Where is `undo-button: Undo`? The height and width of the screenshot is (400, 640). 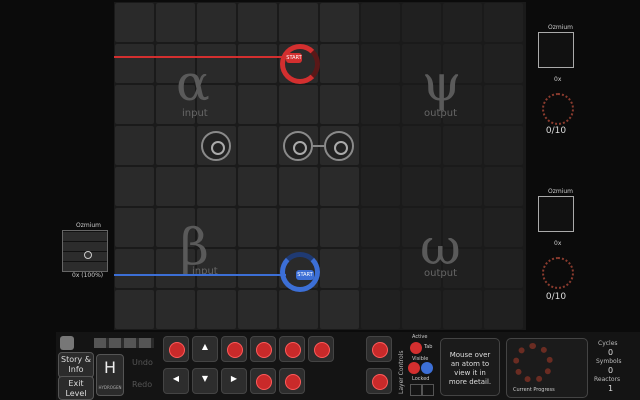
undo-button: Undo is located at coordinates (142, 362).